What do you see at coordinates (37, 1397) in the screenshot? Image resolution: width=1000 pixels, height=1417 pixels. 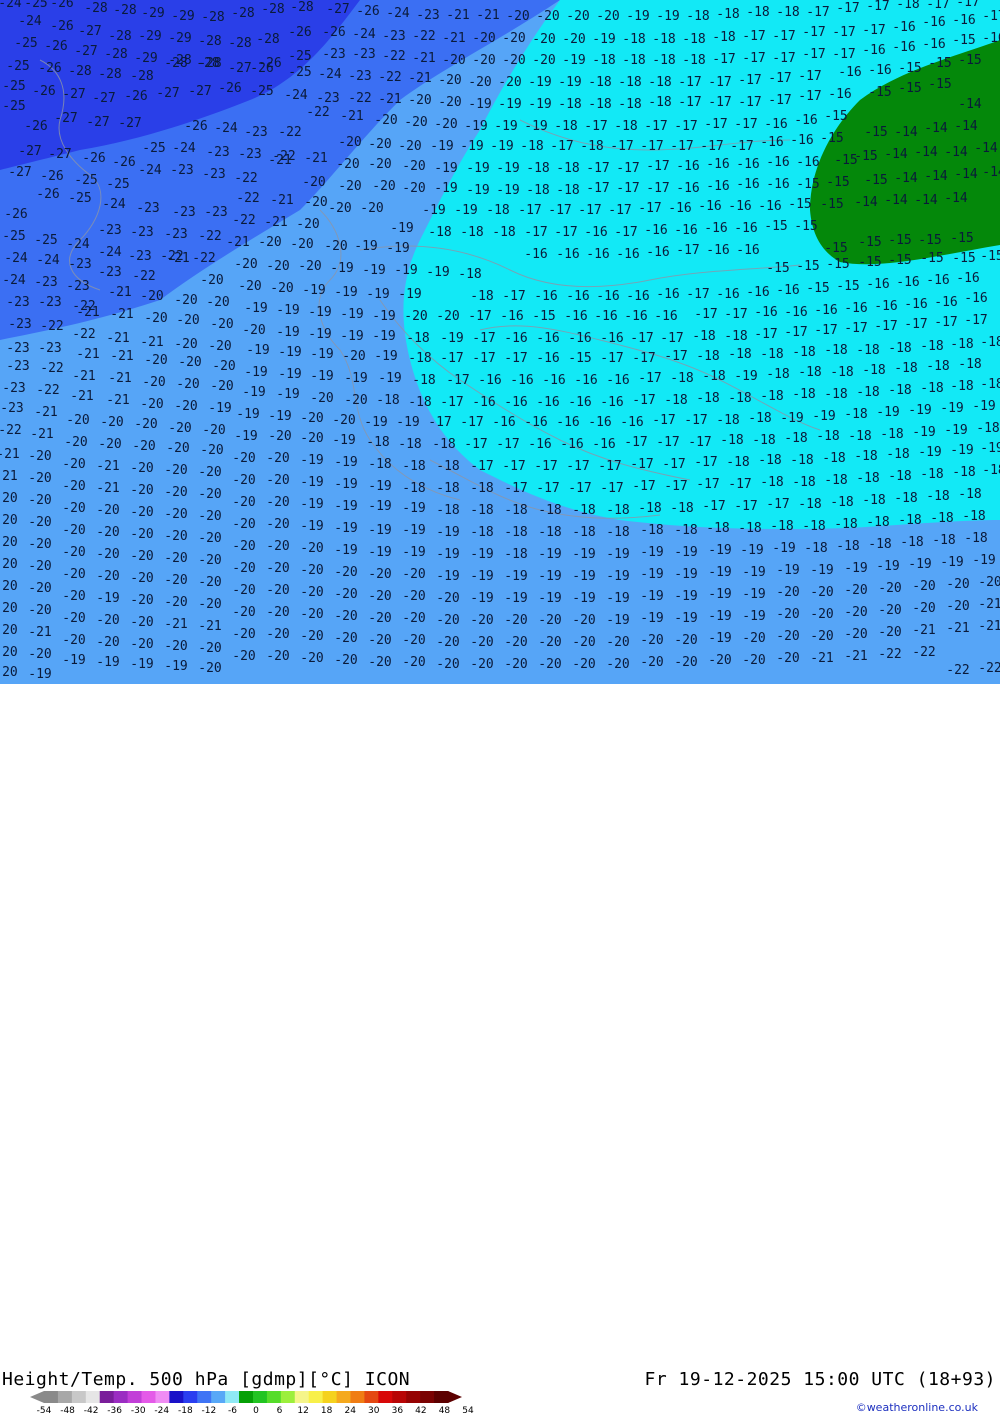 I see `scale-arrow-left` at bounding box center [37, 1397].